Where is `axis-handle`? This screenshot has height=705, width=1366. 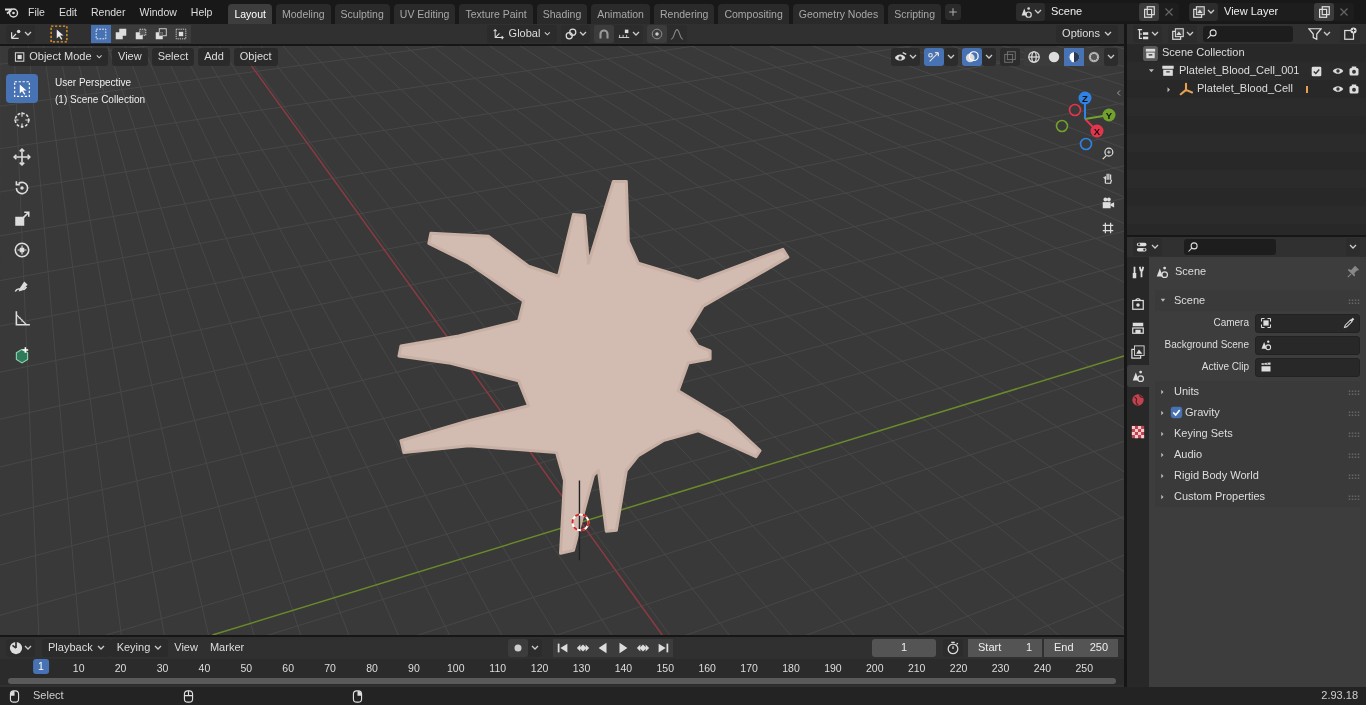 axis-handle is located at coordinates (1085, 98).